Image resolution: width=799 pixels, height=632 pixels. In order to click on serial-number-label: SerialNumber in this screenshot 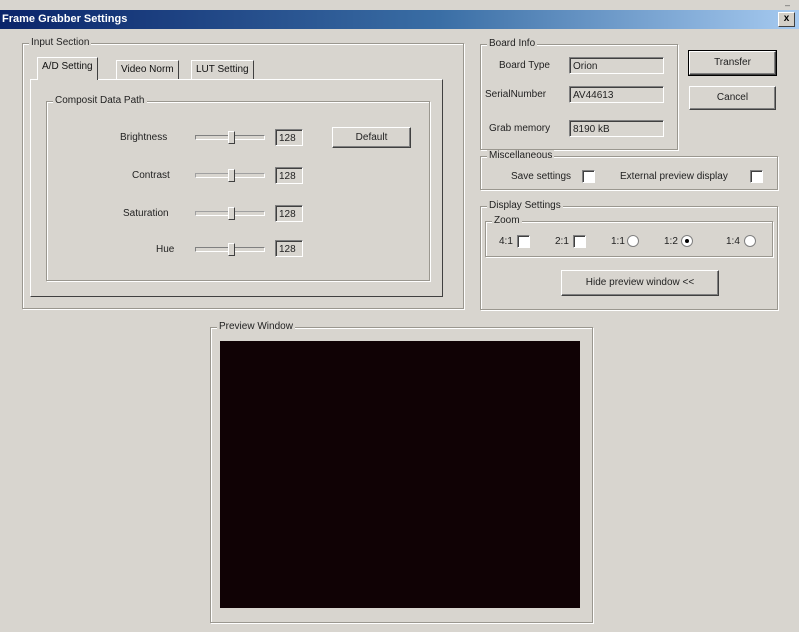, I will do `click(516, 94)`.